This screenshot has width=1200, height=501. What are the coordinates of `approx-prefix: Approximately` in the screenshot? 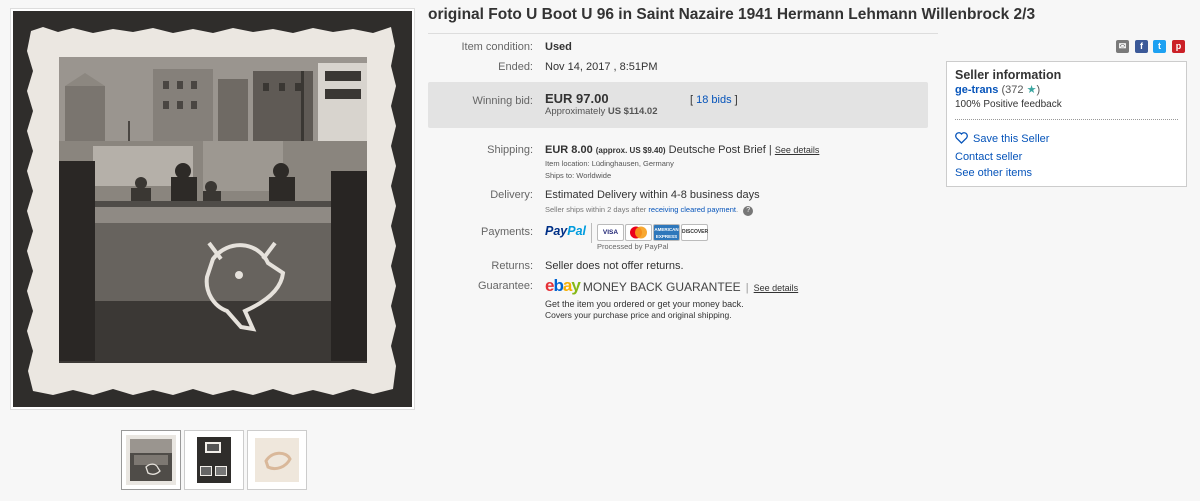 It's located at (575, 111).